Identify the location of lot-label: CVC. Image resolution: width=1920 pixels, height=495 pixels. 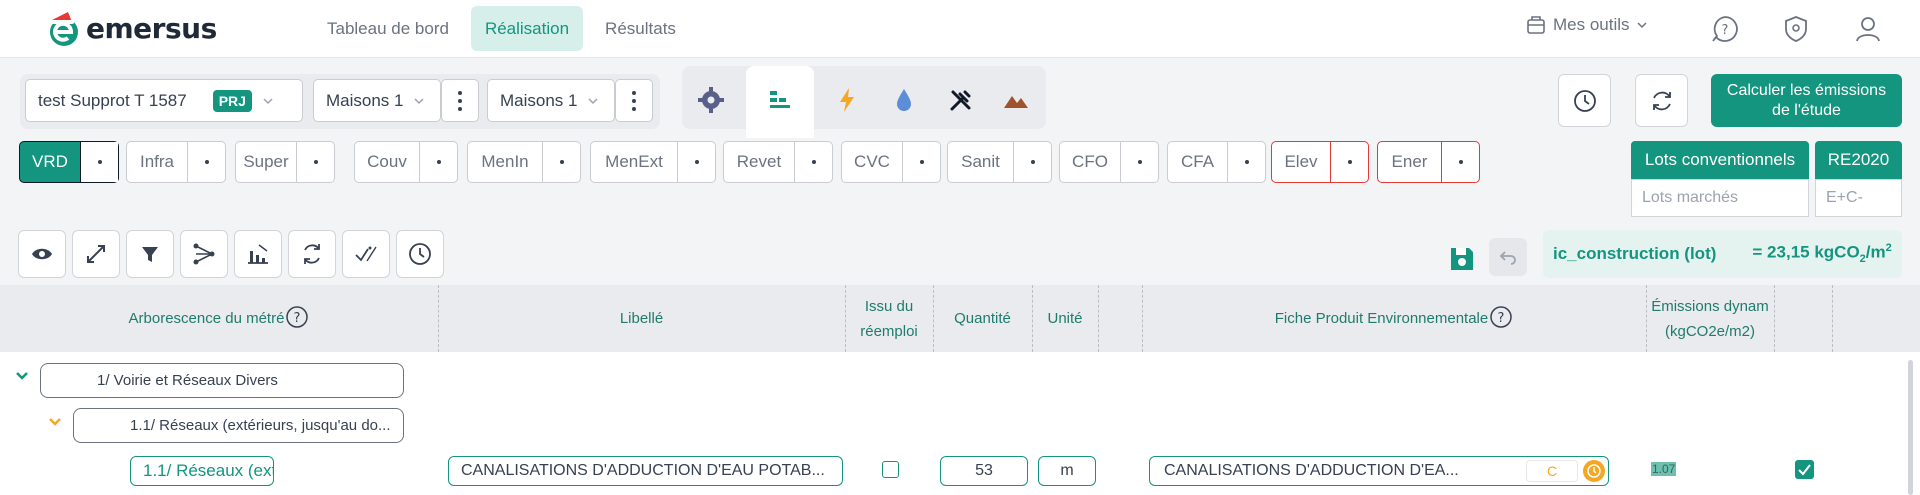
(872, 161).